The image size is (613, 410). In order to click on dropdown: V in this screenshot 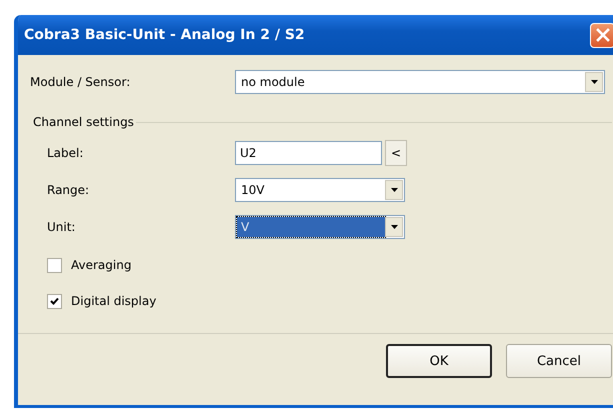, I will do `click(320, 227)`.